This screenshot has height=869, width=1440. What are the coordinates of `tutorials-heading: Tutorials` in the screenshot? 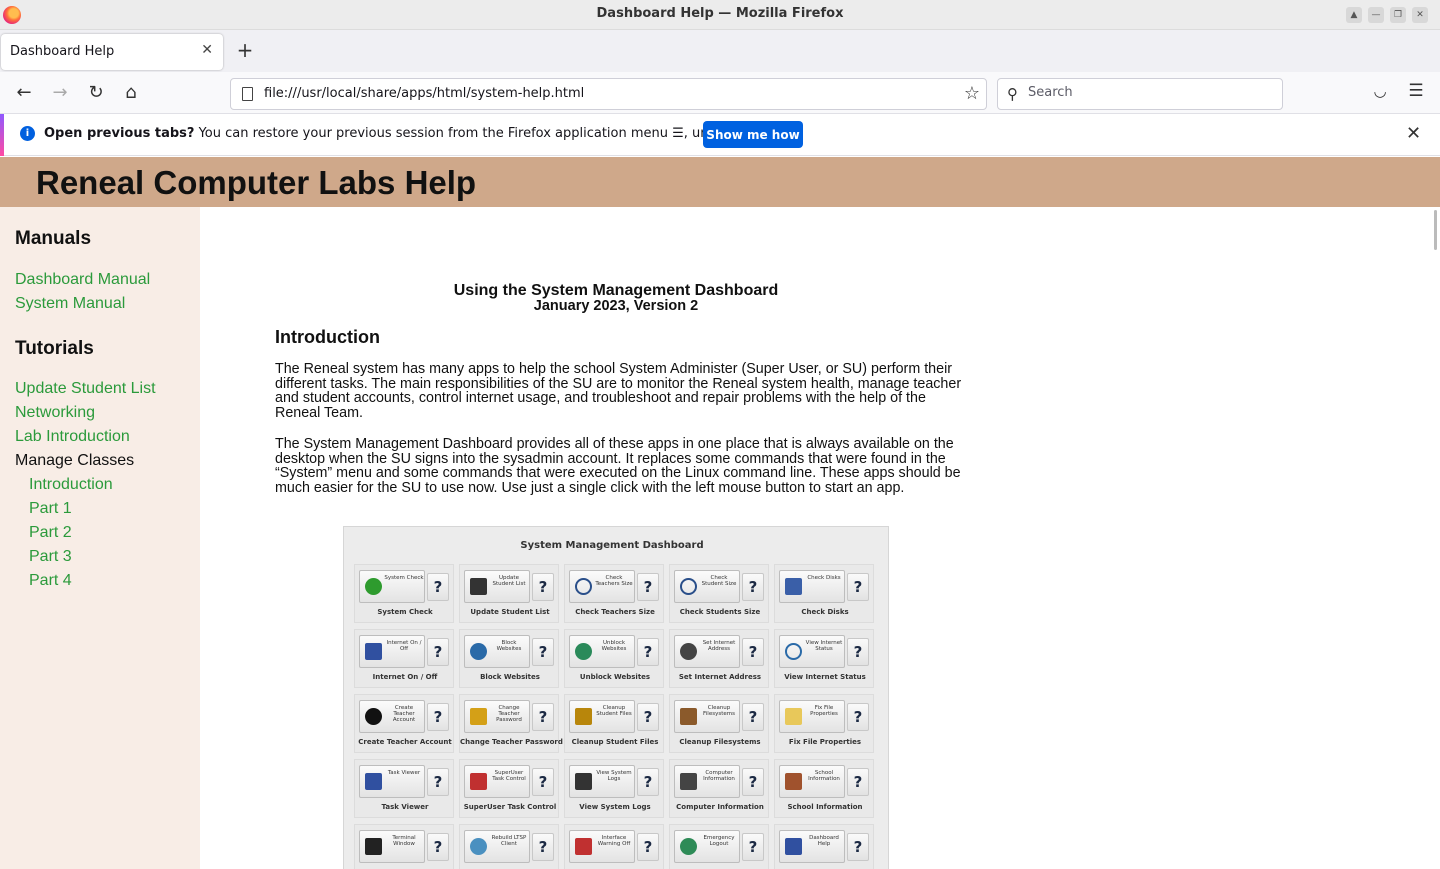 It's located at (54, 348).